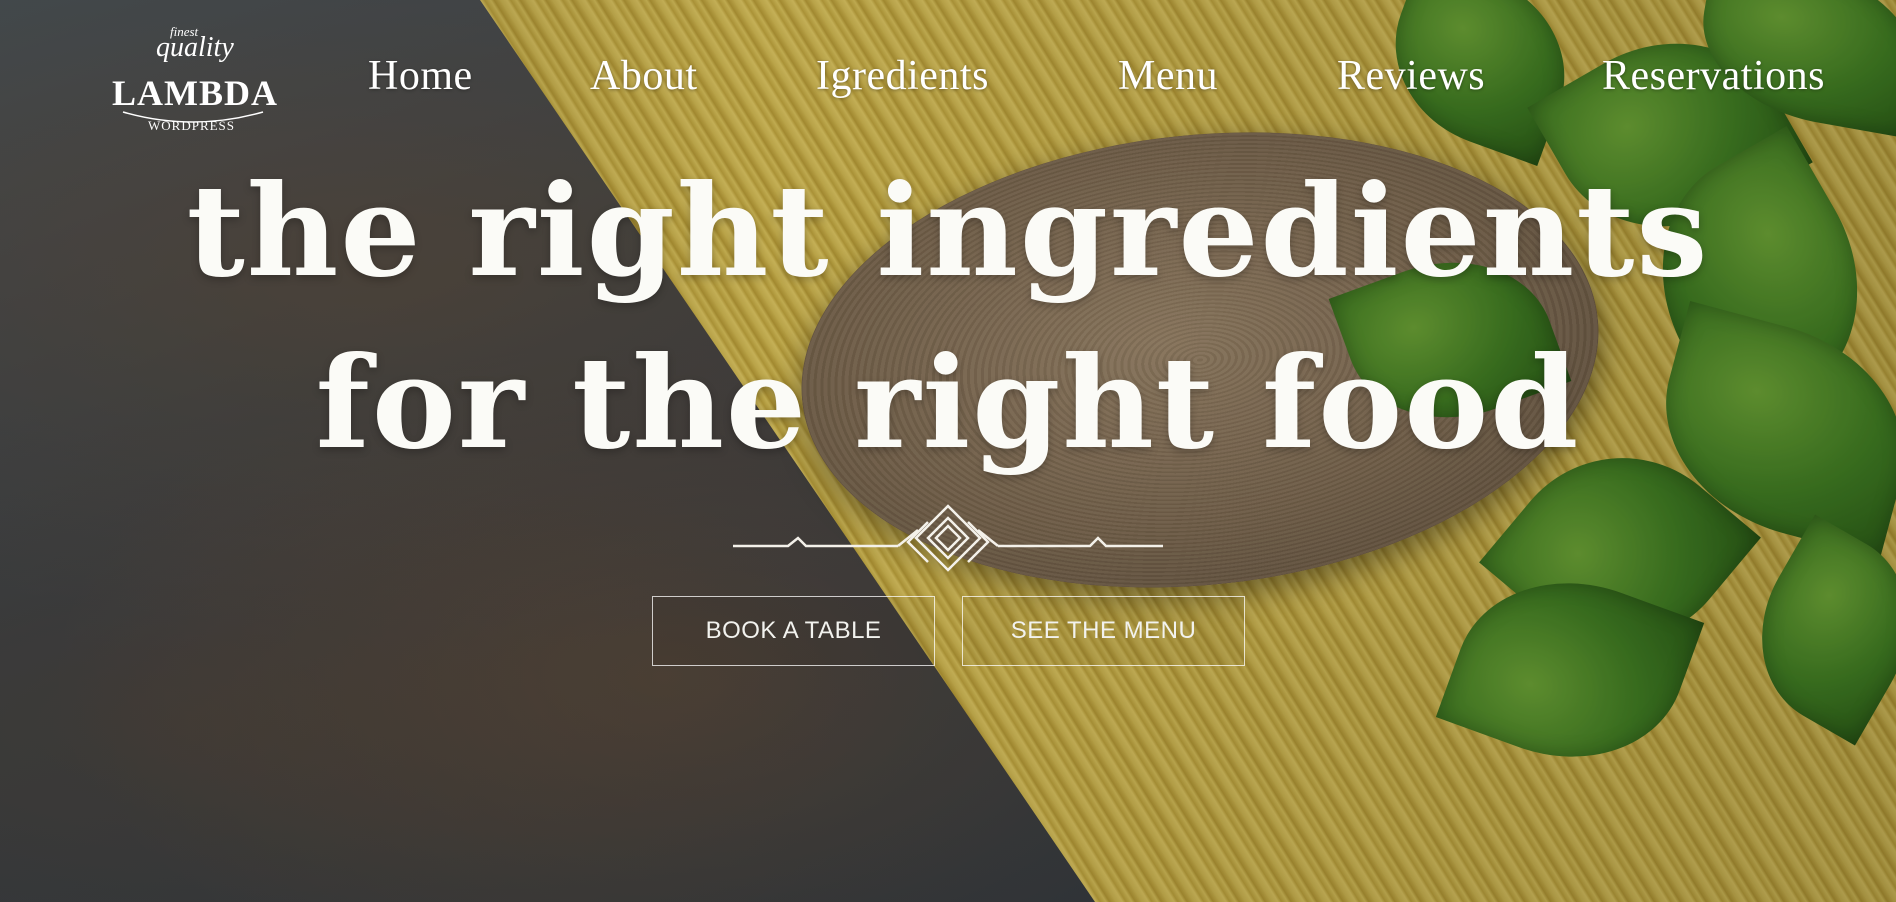 Image resolution: width=1896 pixels, height=902 pixels. I want to click on hero-headline-line2: for the right food, so click(948, 403).